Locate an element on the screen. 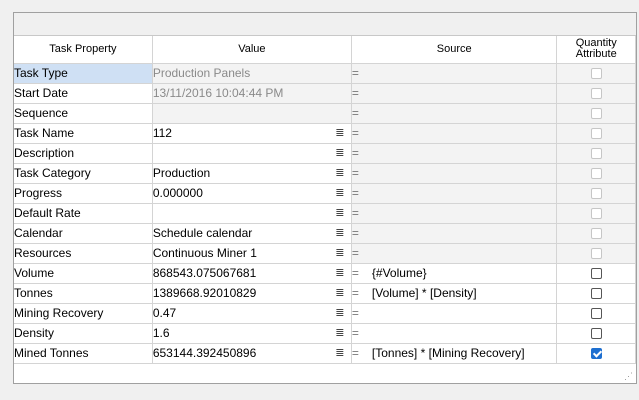 The image size is (639, 400). table-row: Description ≣ = is located at coordinates (325, 153).